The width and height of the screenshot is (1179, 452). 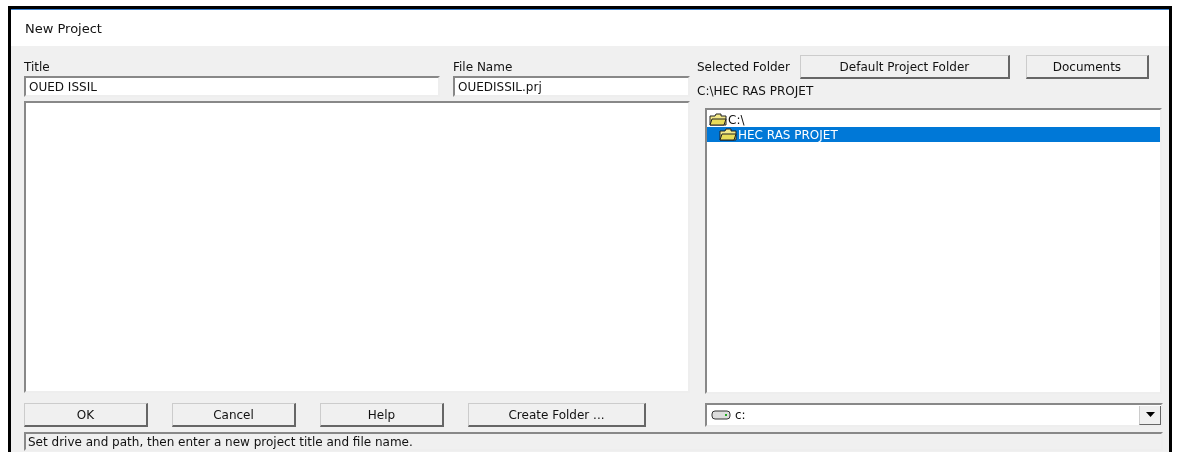 I want to click on tree-item: HEC RAS PROJET, so click(x=933, y=134).